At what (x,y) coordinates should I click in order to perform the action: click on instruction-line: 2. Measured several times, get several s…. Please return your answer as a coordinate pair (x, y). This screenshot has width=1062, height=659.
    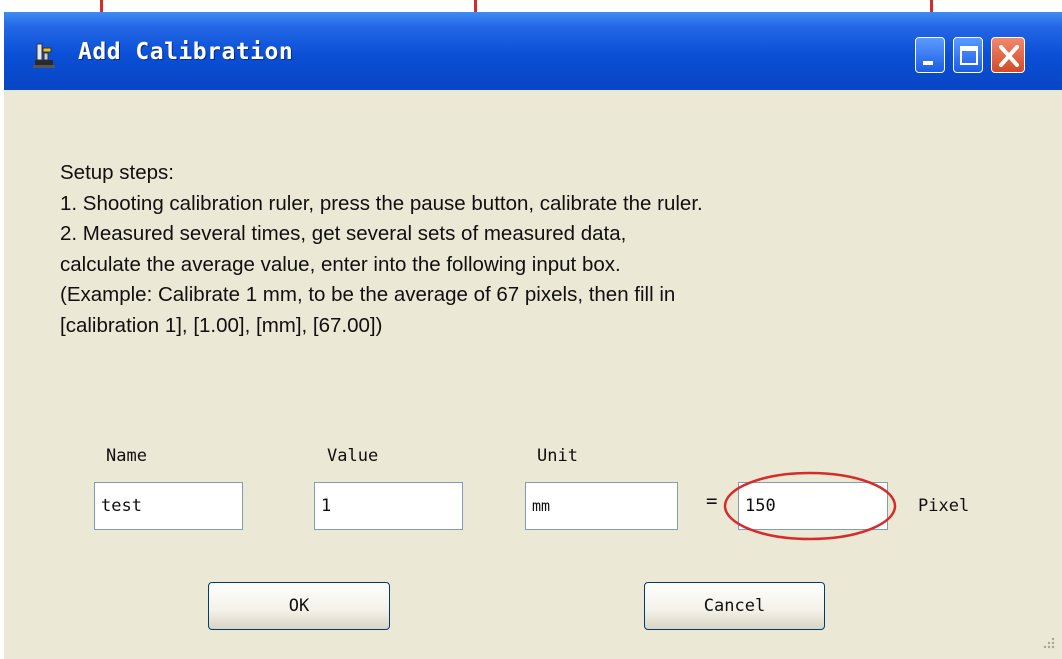
    Looking at the image, I should click on (343, 233).